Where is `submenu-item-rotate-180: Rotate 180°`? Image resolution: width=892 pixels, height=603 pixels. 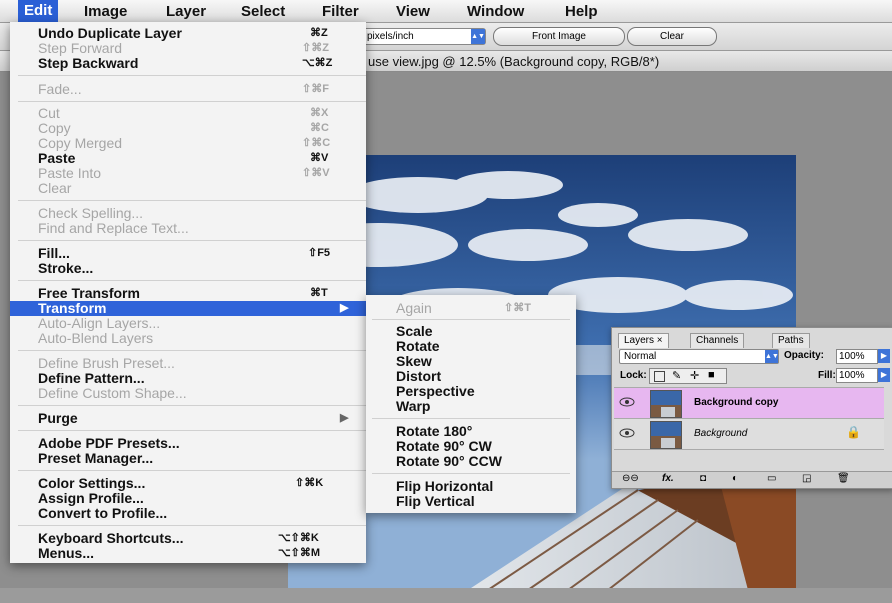
submenu-item-rotate-180: Rotate 180° is located at coordinates (471, 431).